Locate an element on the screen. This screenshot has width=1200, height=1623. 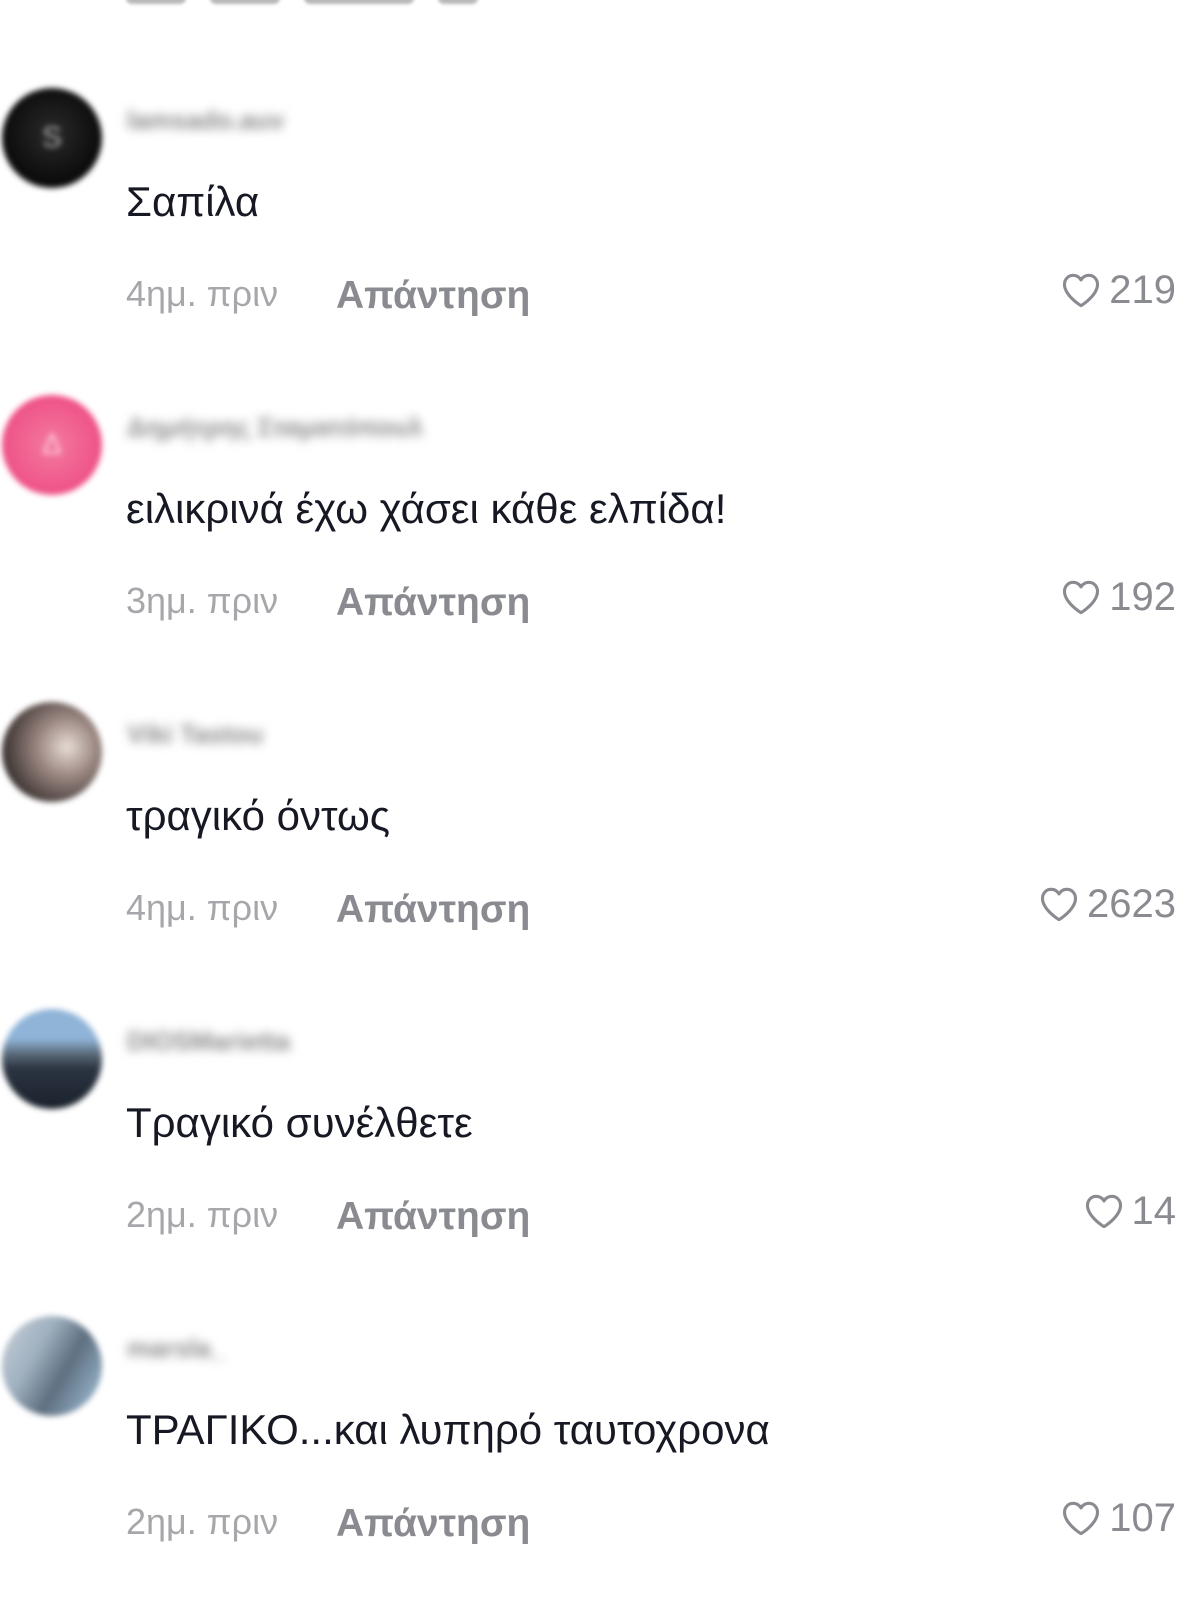
avatar-initial: S is located at coordinates (51, 137).